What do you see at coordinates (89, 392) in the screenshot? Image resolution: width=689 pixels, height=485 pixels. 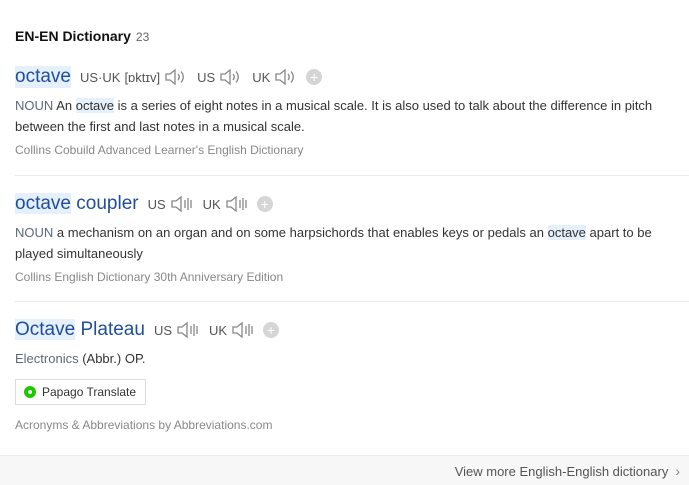 I see `papago-translate-label: Papago Translate` at bounding box center [89, 392].